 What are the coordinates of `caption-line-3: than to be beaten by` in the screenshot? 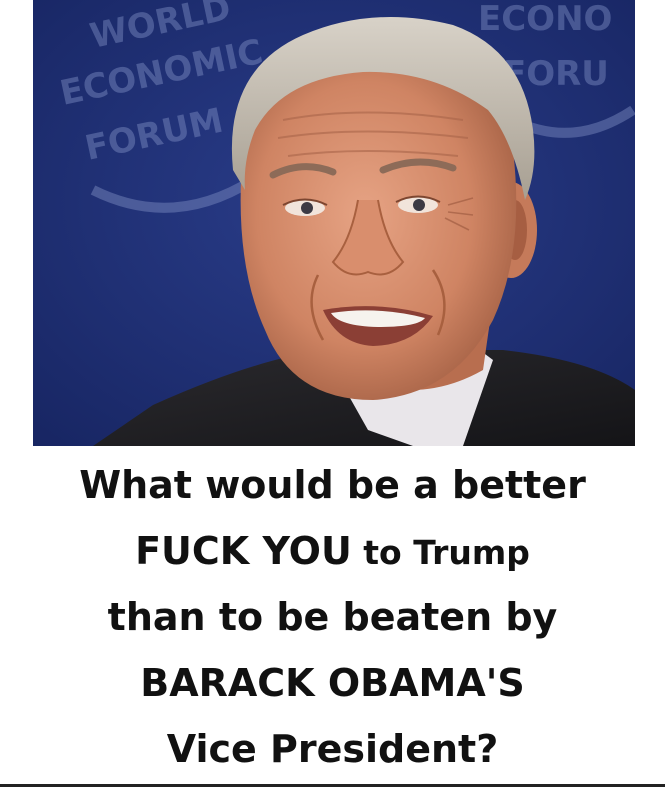 It's located at (332, 617).